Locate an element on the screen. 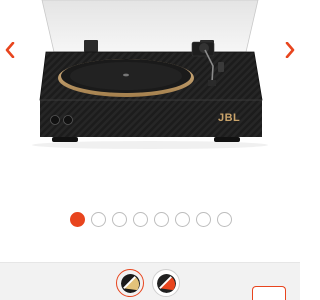  chevron-right-icon is located at coordinates (290, 50).